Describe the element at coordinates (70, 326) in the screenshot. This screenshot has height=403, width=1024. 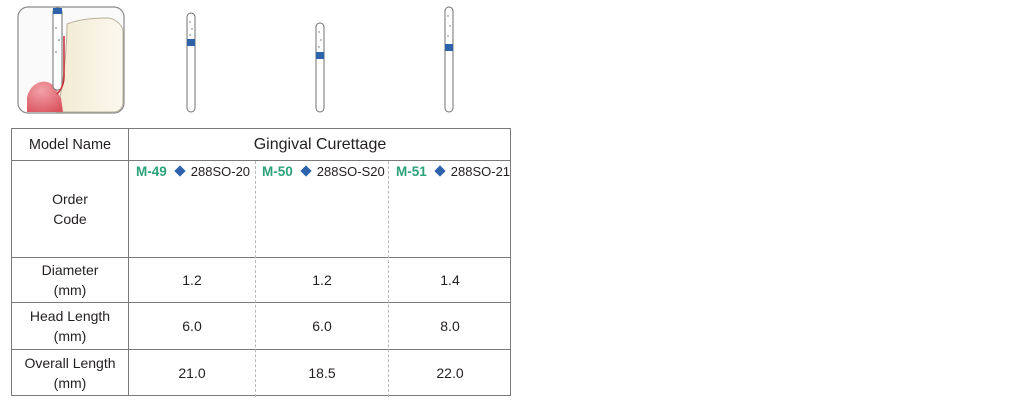
I see `head-length-label: Head Length (mm)` at that location.